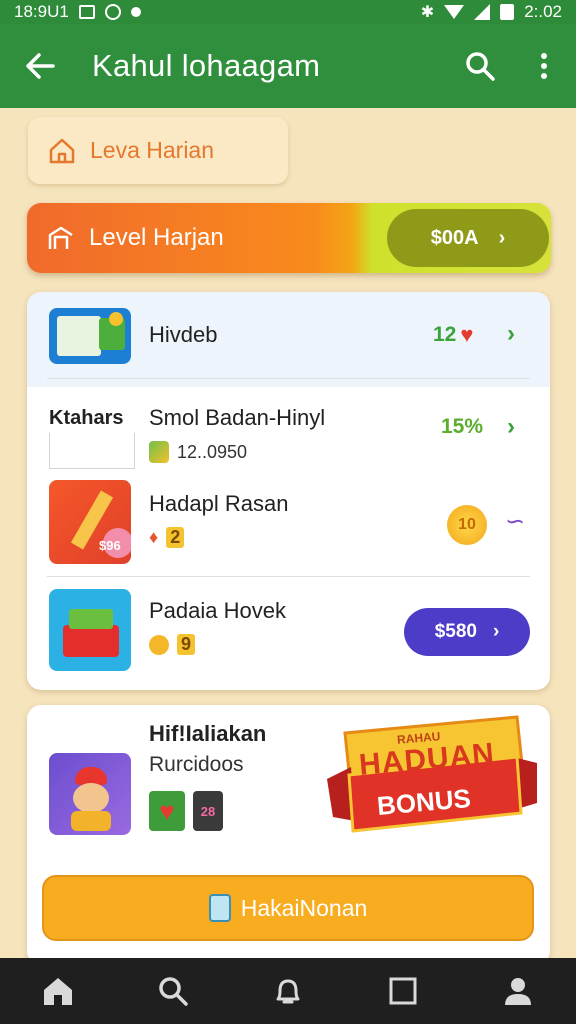 The height and width of the screenshot is (1024, 576). Describe the element at coordinates (159, 644) in the screenshot. I see `coin-icon` at that location.